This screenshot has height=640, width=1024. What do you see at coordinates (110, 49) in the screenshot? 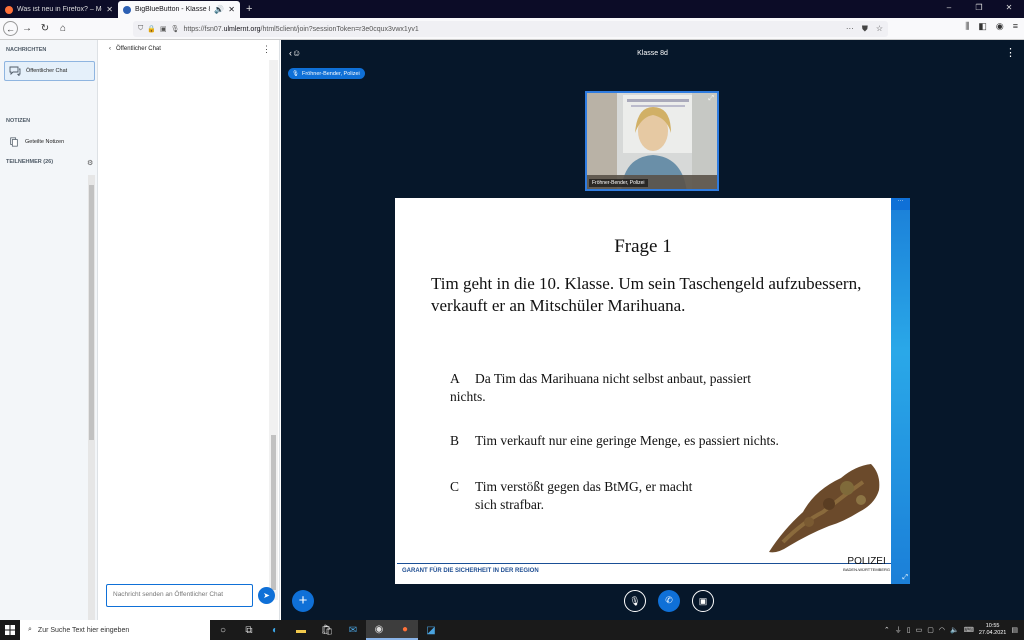
I see `chevron-left-icon: ‹` at bounding box center [110, 49].